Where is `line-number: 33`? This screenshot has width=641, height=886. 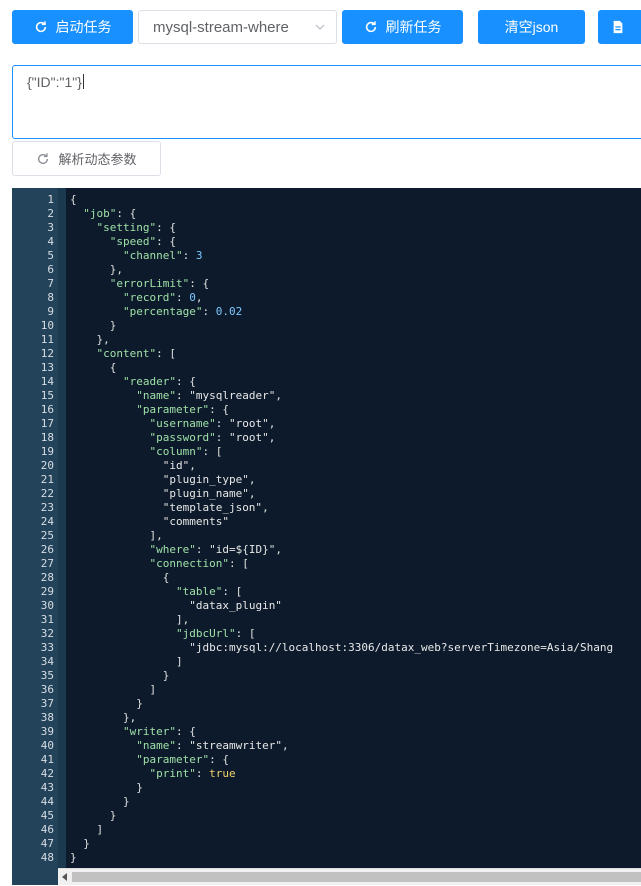
line-number: 33 is located at coordinates (47, 647).